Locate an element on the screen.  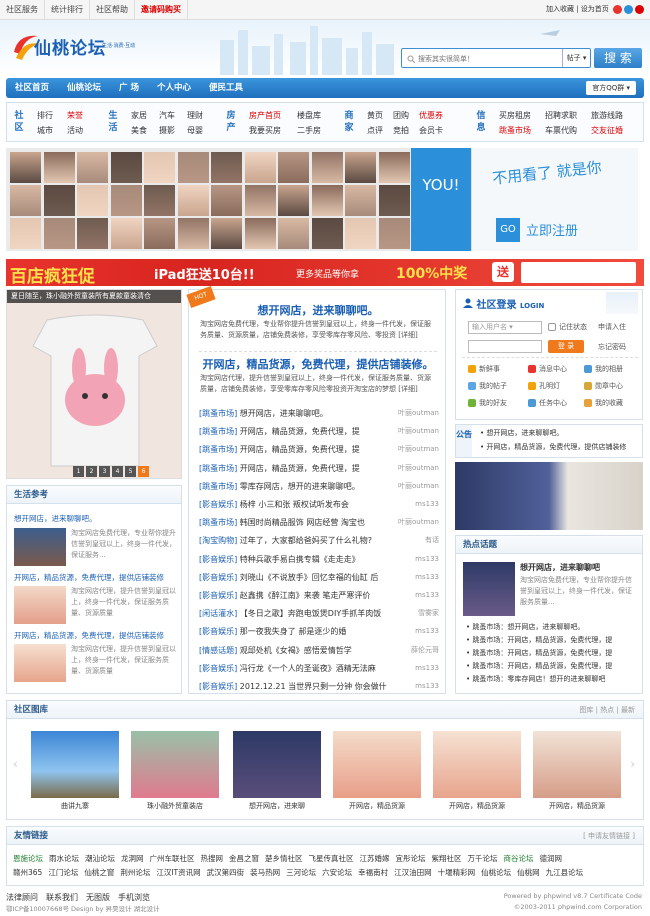
thread-category: [情感话题] is located at coordinates (218, 650).